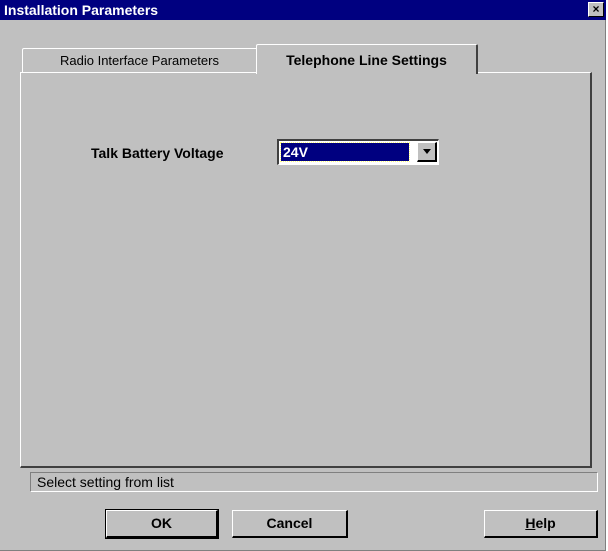  I want to click on tab-radio-interface-parameters: Radio Interface Parameters, so click(140, 60).